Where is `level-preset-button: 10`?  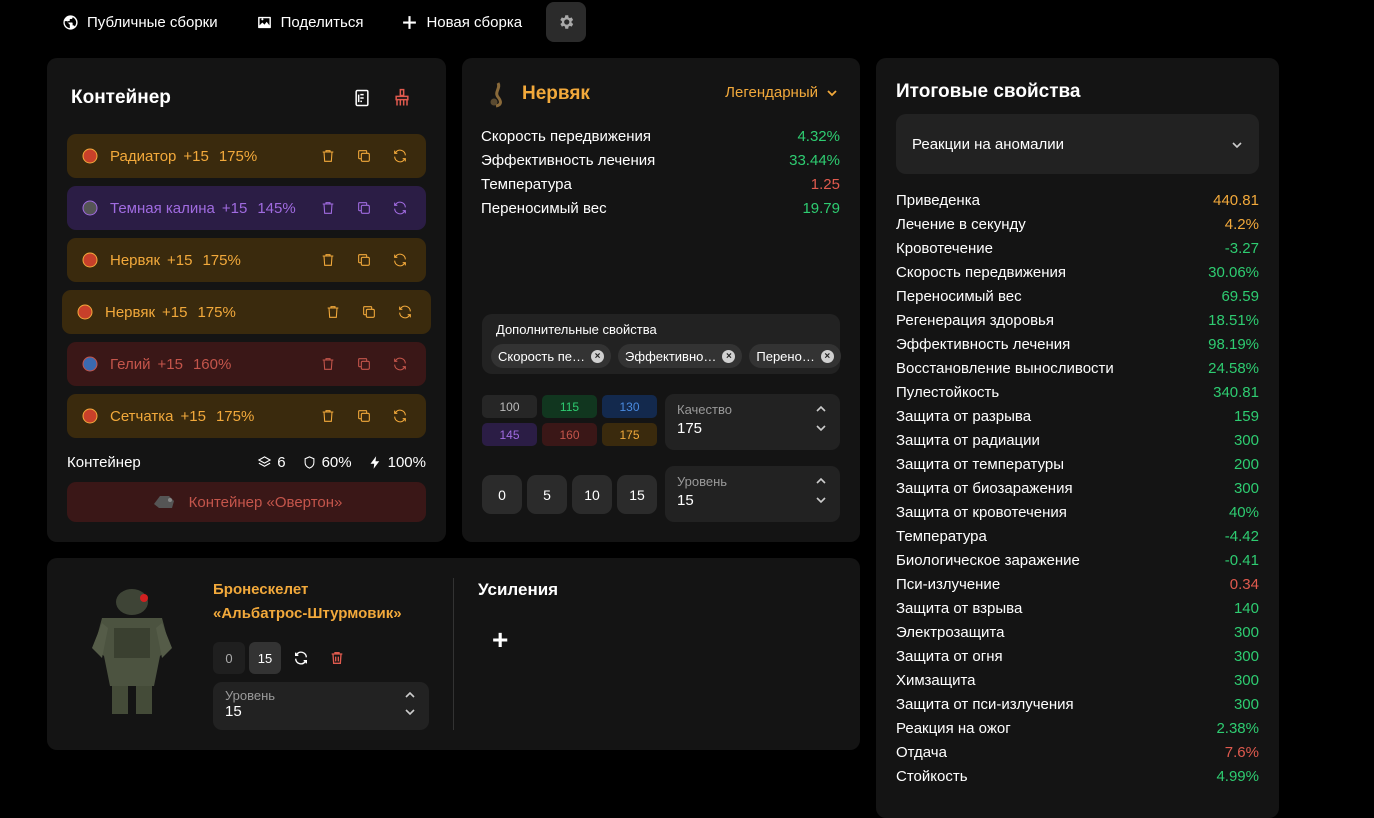 level-preset-button: 10 is located at coordinates (592, 494).